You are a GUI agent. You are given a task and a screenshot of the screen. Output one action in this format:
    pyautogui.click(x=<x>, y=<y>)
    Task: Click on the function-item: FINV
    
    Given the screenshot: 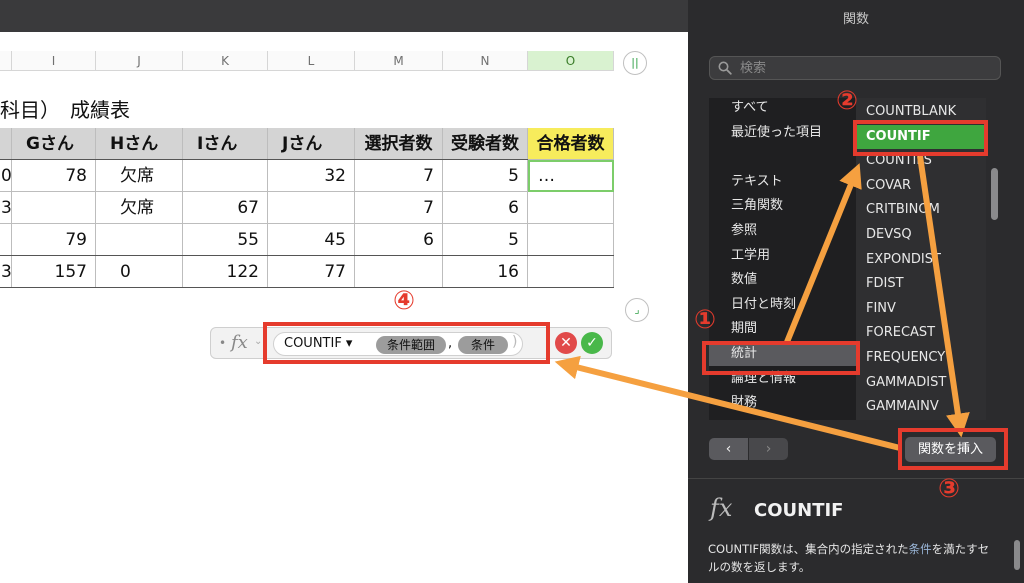 What is the action you would take?
    pyautogui.click(x=921, y=309)
    